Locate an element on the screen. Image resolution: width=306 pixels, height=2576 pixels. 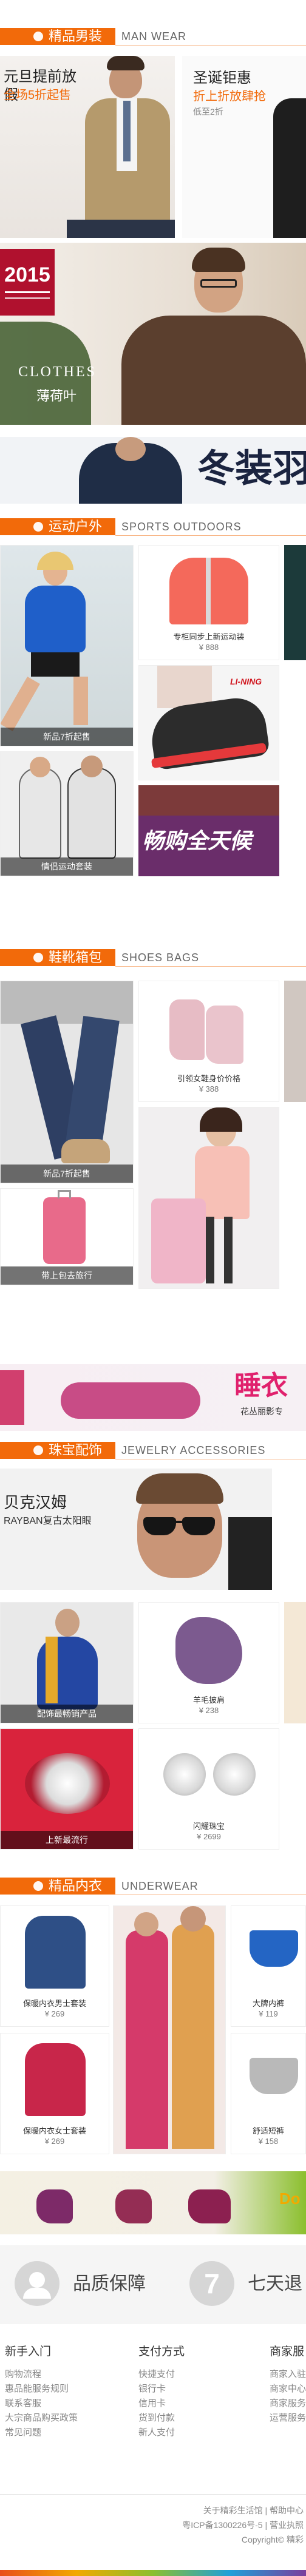
product-card: 羊毛披肩 ¥ 238 is located at coordinates (208, 1662).